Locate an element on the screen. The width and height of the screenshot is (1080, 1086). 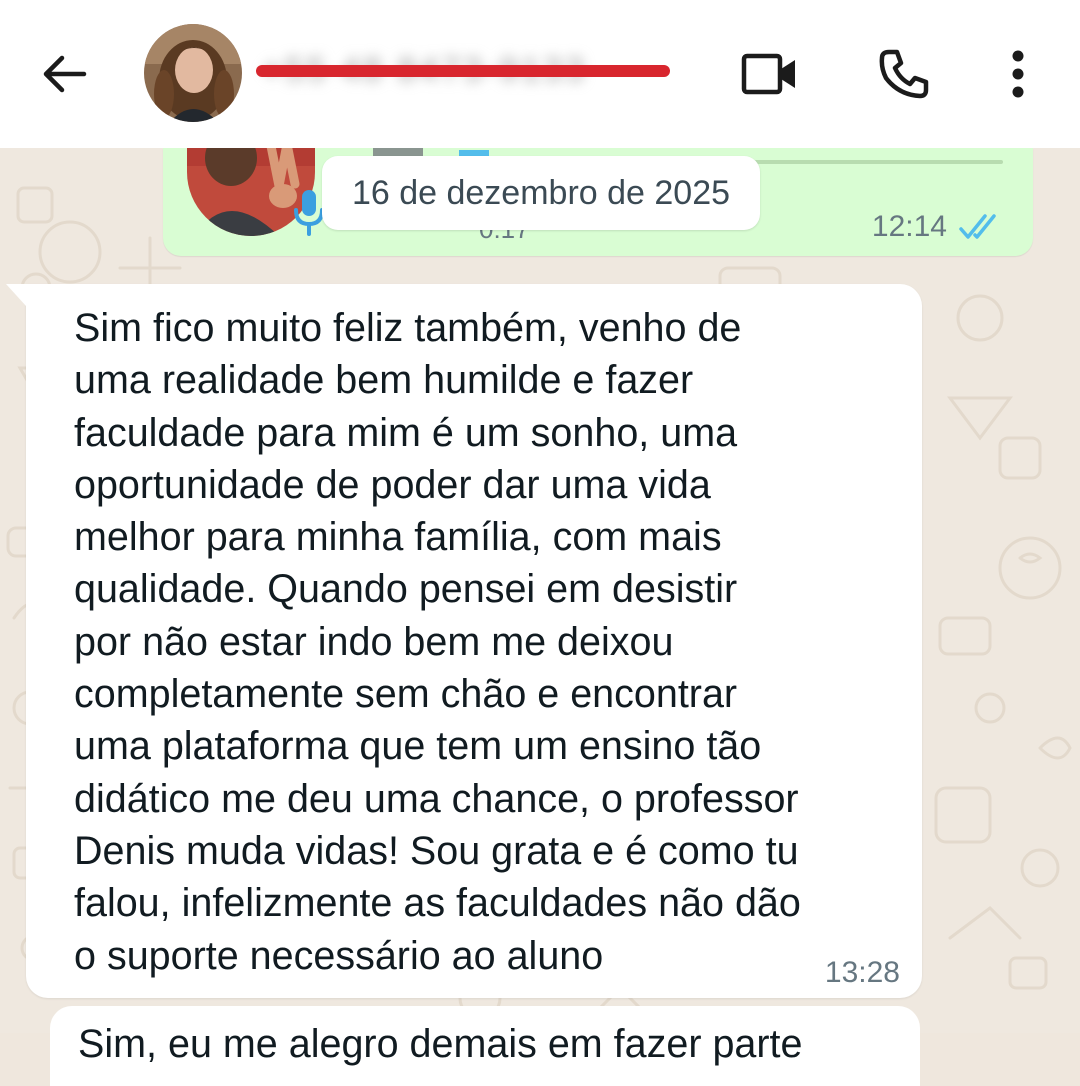
video-camera-icon is located at coordinates (768, 74).